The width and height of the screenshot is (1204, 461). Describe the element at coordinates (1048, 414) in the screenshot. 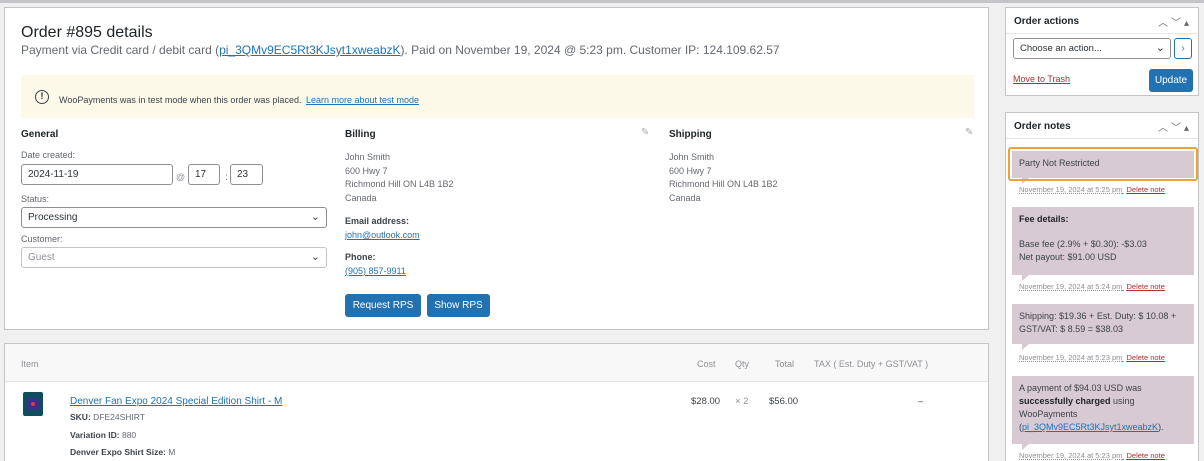

I see `note-line: WooPayments` at that location.